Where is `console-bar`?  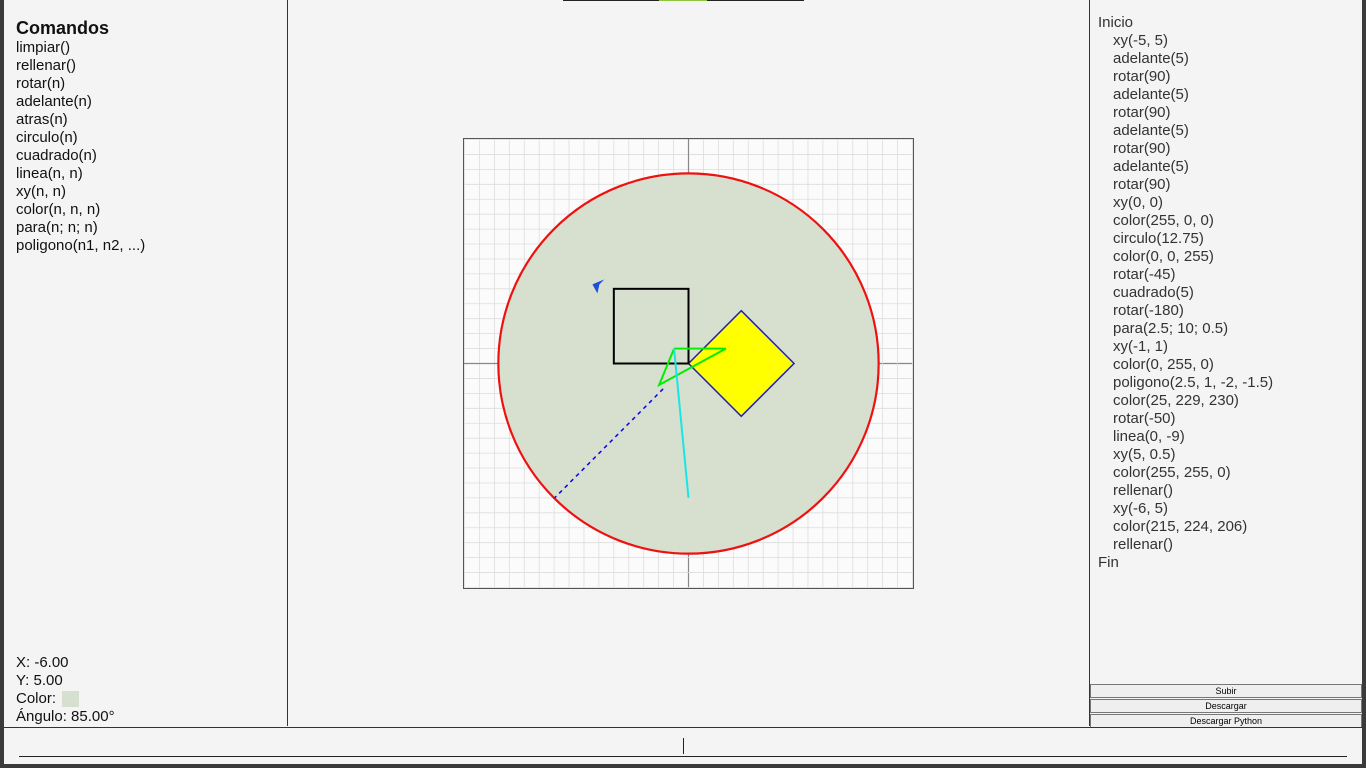 console-bar is located at coordinates (683, 746).